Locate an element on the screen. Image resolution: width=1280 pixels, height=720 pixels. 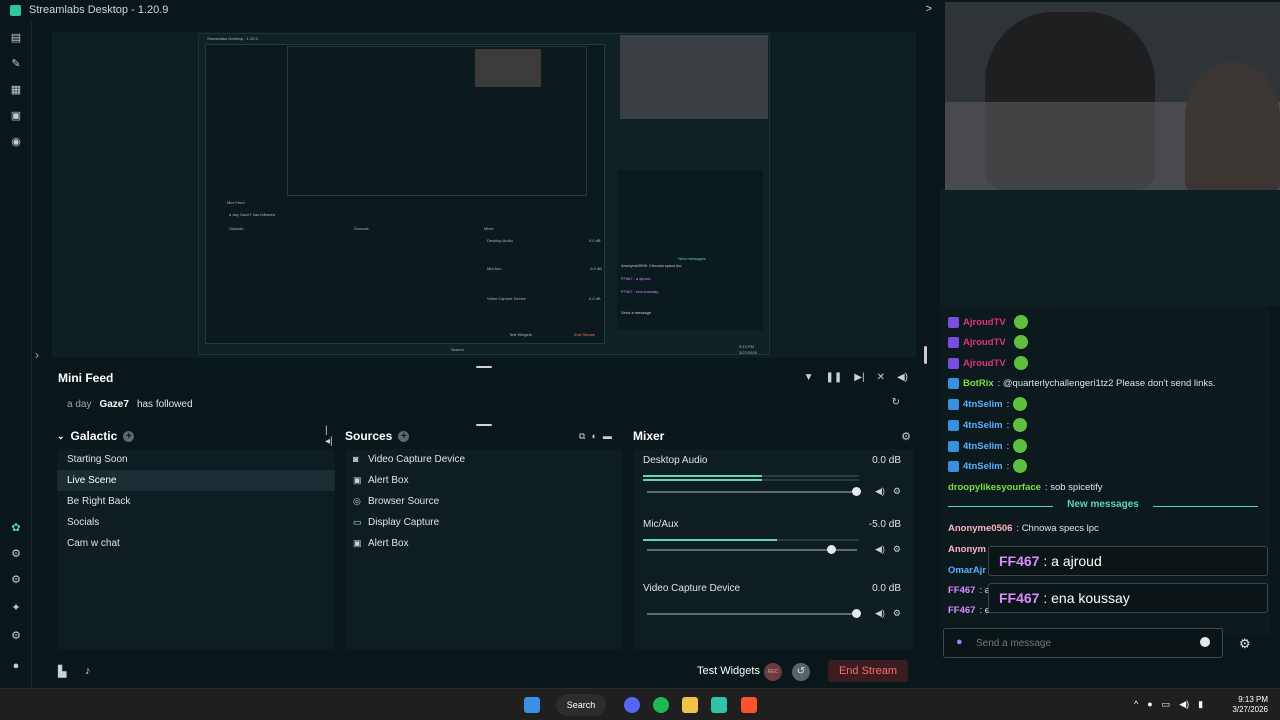
settings-icon: ⚙ is located at coordinates (16, 636).